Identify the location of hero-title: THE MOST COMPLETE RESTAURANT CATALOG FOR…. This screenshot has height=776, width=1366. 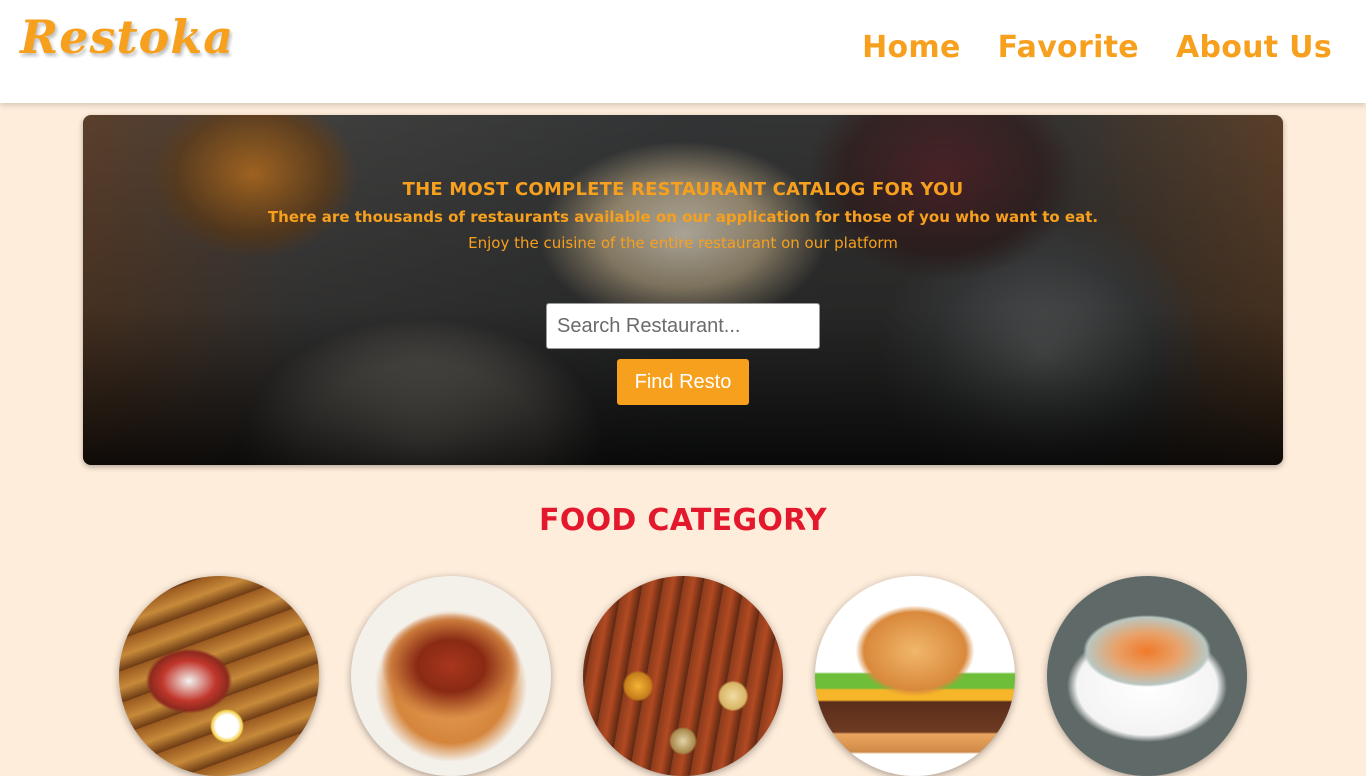
(683, 189).